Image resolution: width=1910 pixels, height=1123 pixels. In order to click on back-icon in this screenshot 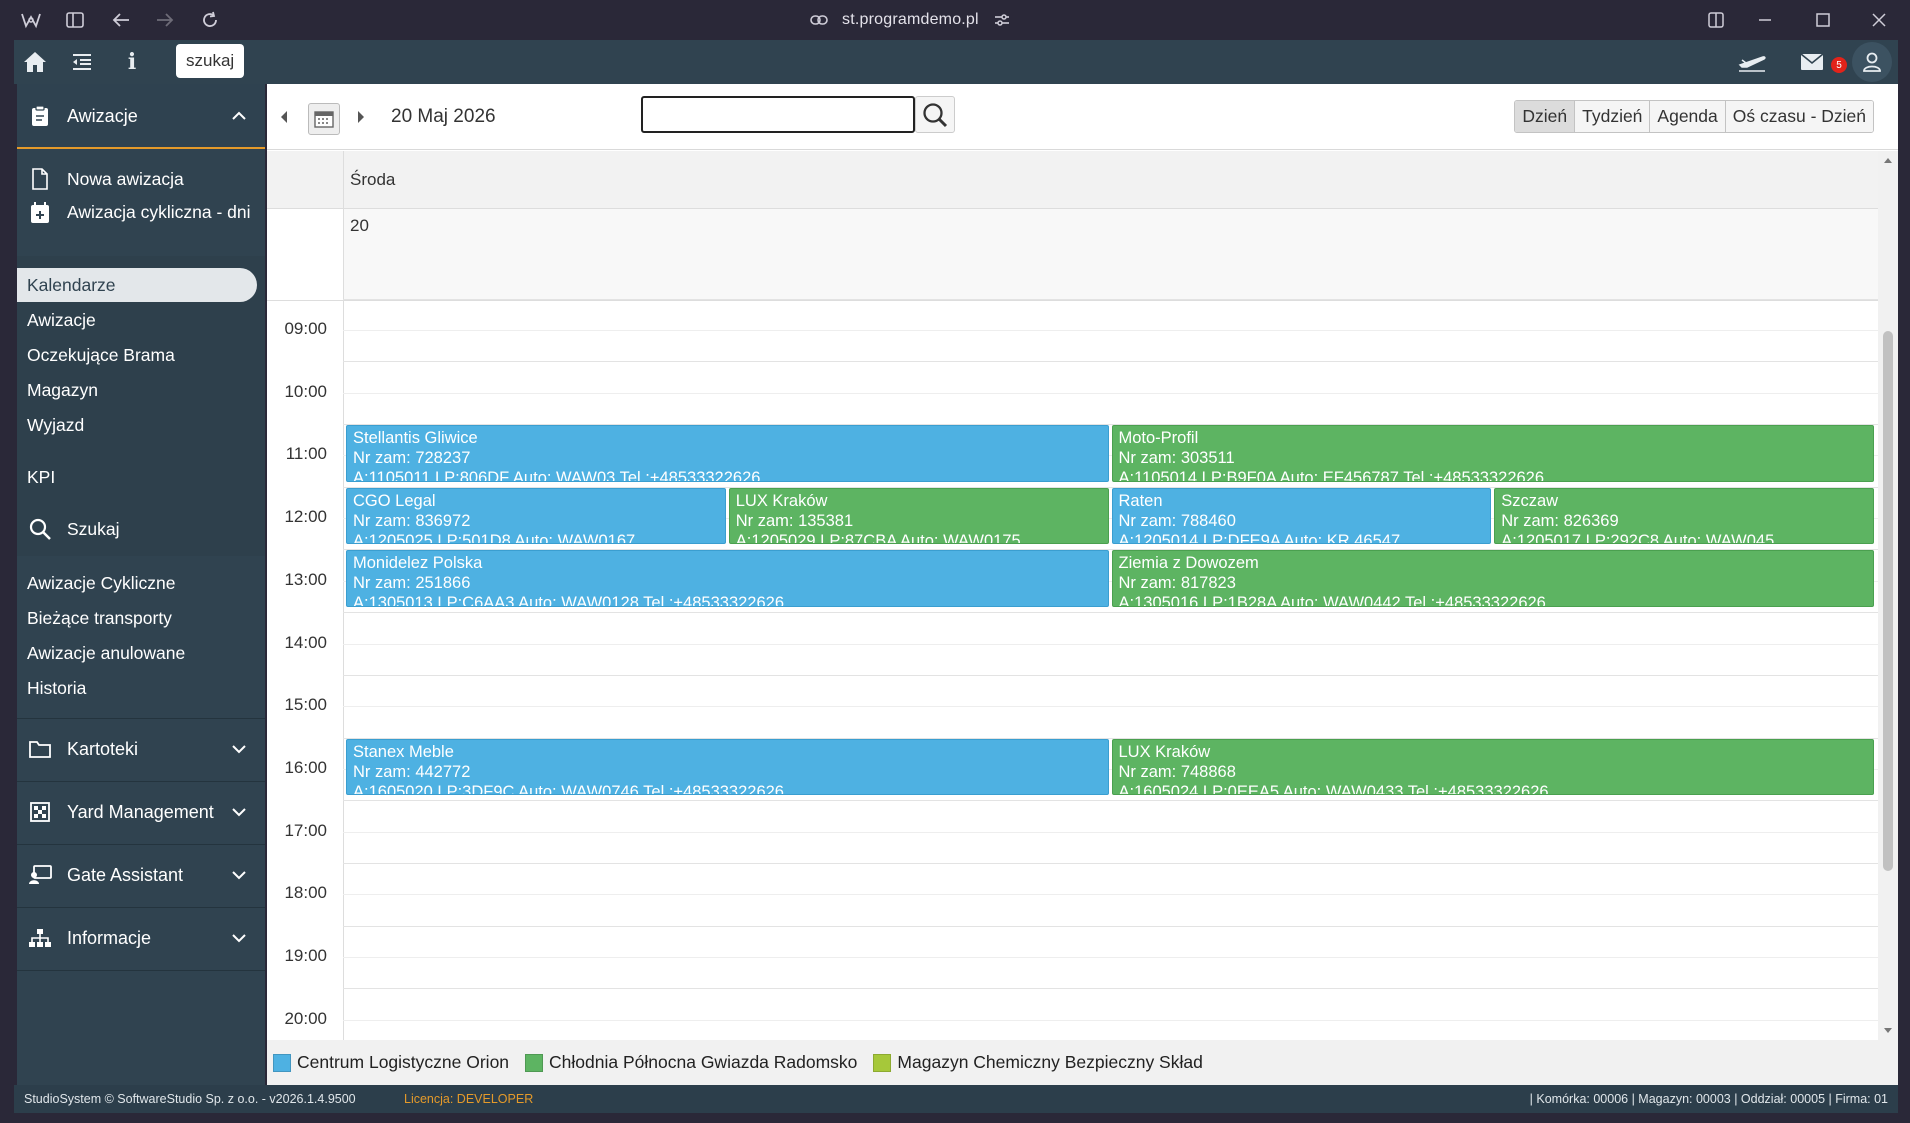, I will do `click(121, 20)`.